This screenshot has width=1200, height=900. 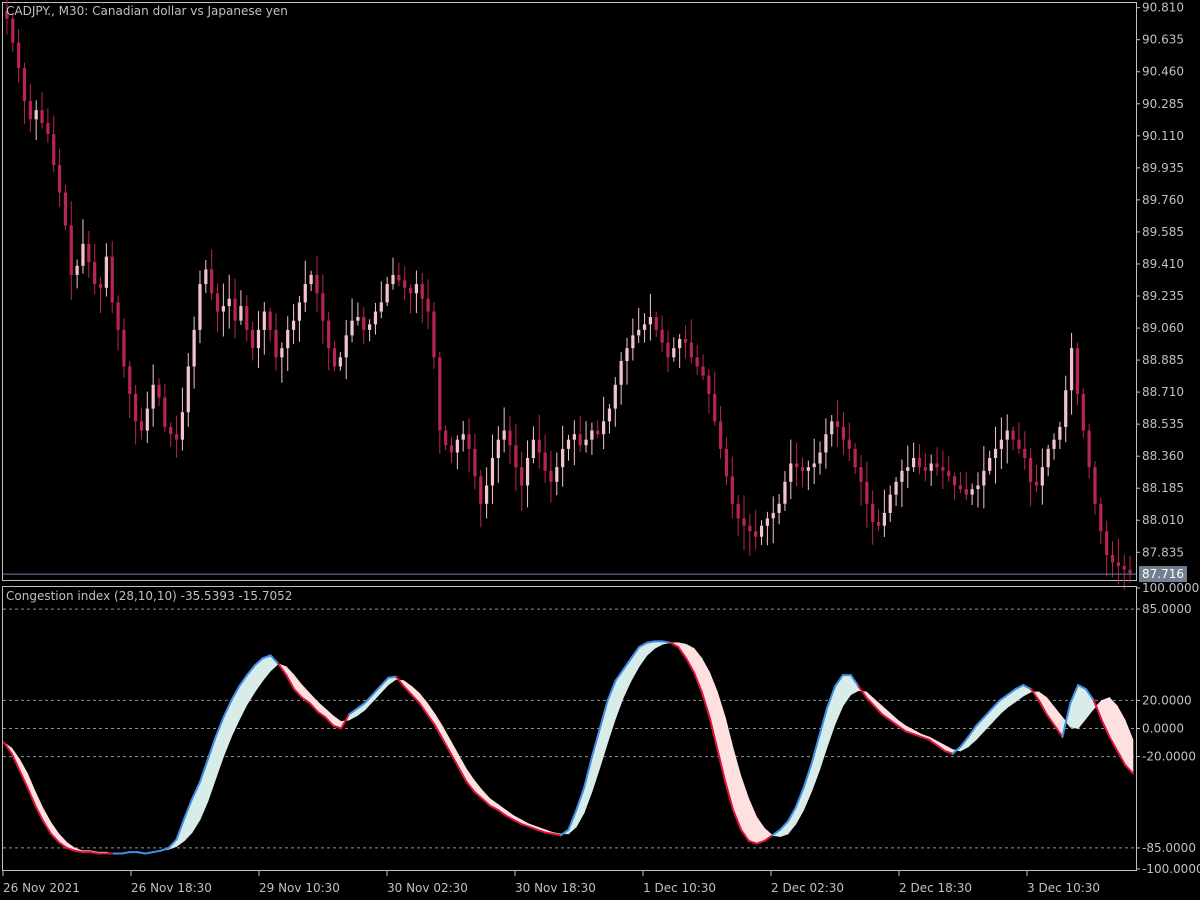 What do you see at coordinates (1163, 488) in the screenshot?
I see `price-tick-label: 88.185` at bounding box center [1163, 488].